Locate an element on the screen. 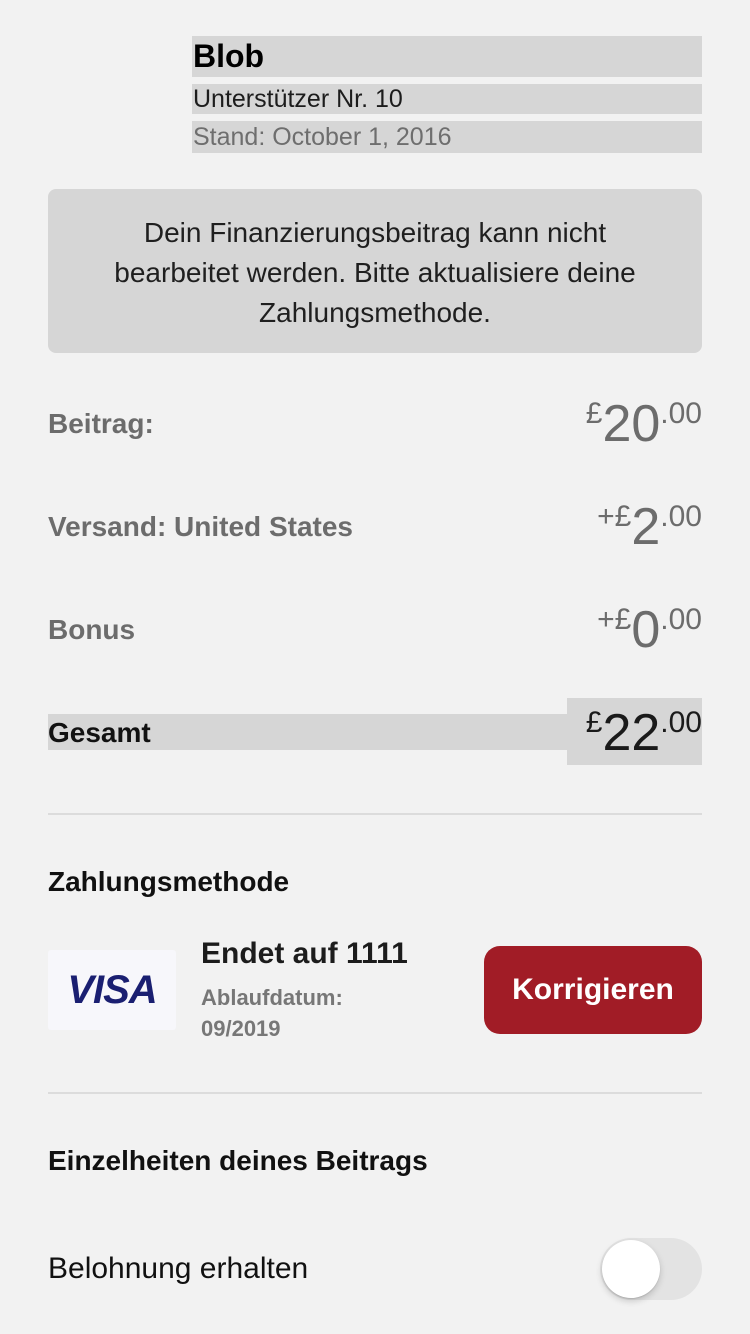 This screenshot has height=1334, width=750. pledge-amount: £ 20 .00 is located at coordinates (644, 424).